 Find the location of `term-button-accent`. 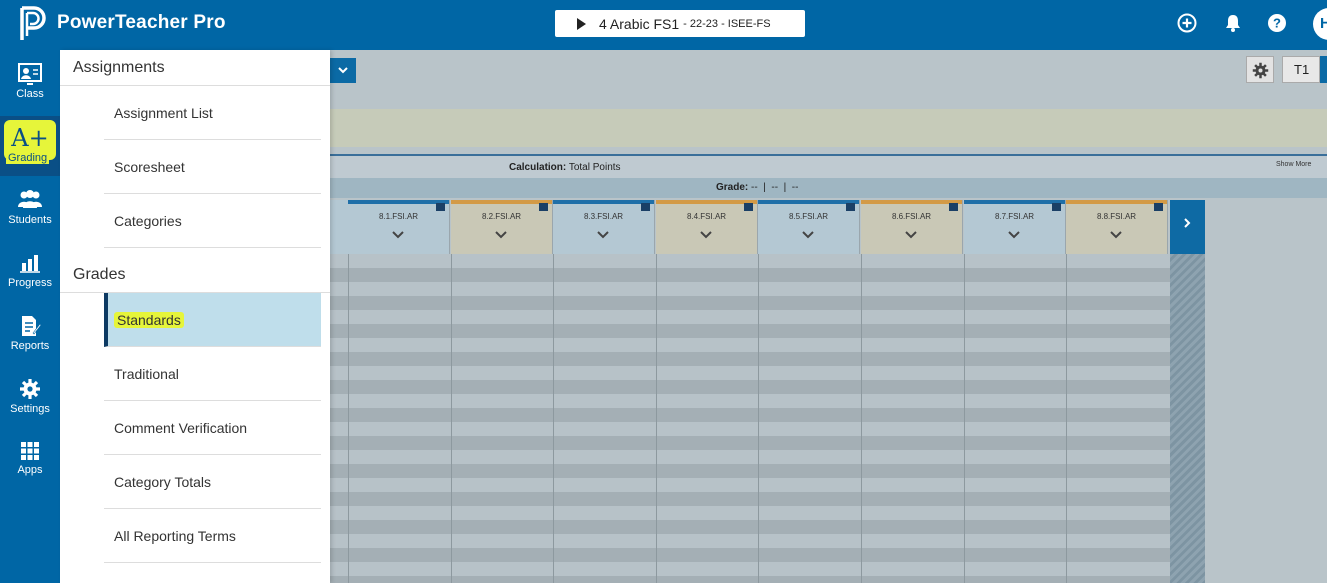

term-button-accent is located at coordinates (1323, 69).